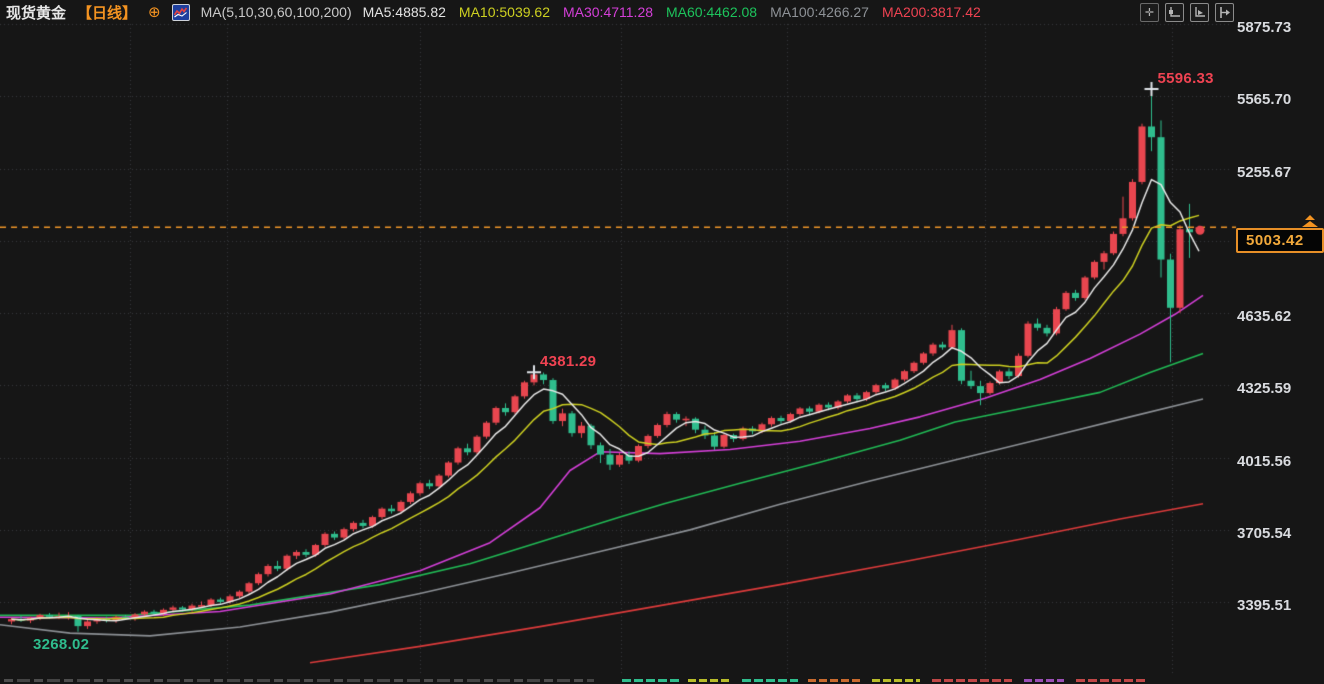 The height and width of the screenshot is (684, 1324). I want to click on clipped-bottom-axis-text, so click(662, 680).